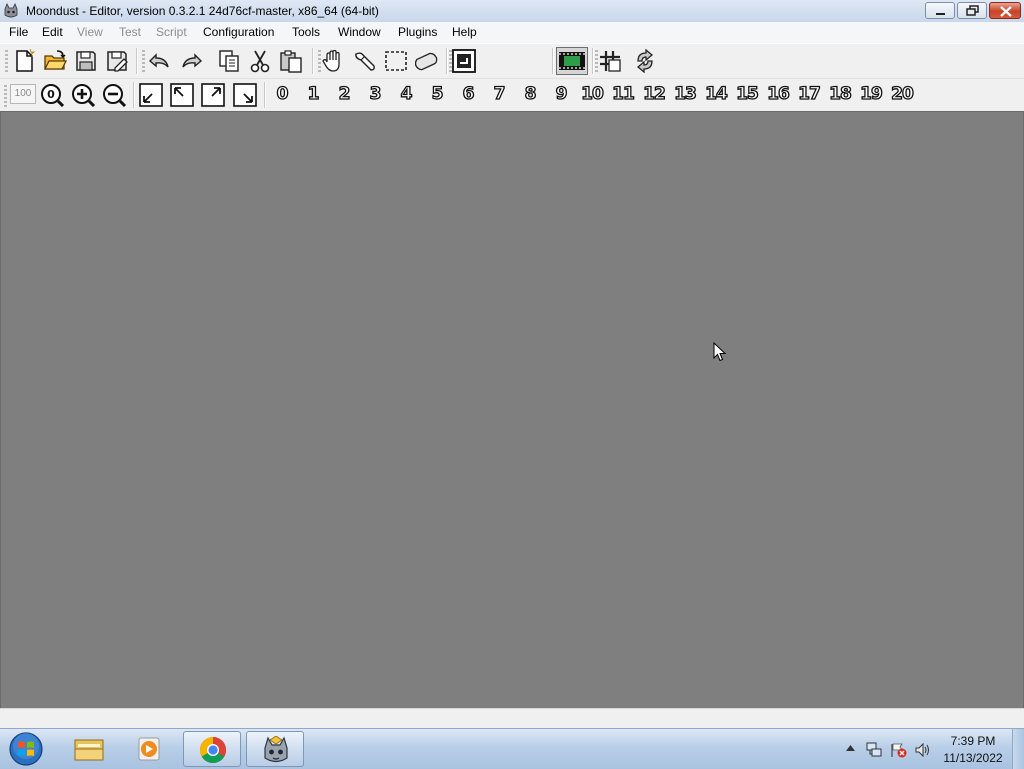 This screenshot has width=1024, height=769. What do you see at coordinates (499, 93) in the screenshot?
I see `layer-7-button: 7` at bounding box center [499, 93].